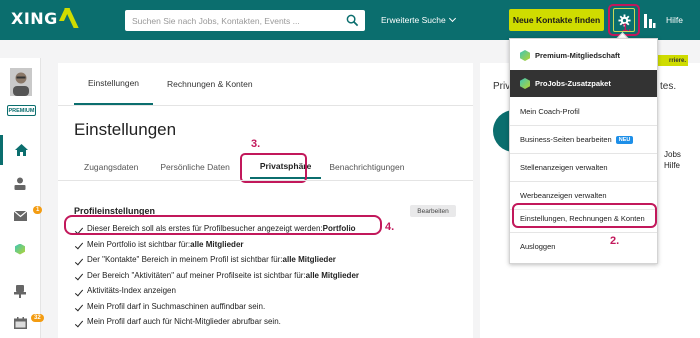  I want to click on left-sidebar: PREMIUM 1 32, so click(22, 198).